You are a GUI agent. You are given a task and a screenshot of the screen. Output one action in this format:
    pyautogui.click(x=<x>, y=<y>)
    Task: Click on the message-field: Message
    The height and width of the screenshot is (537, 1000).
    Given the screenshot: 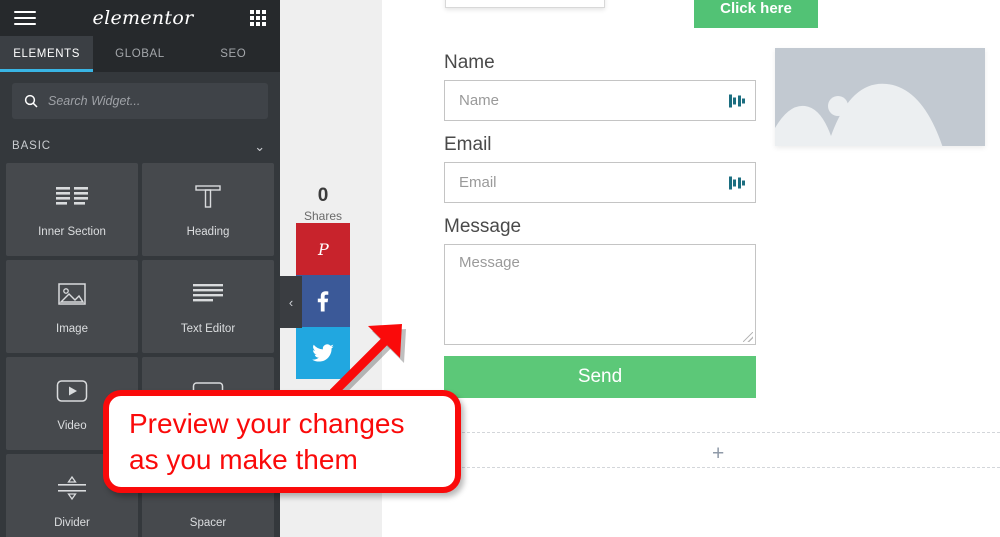 What is the action you would take?
    pyautogui.click(x=600, y=294)
    